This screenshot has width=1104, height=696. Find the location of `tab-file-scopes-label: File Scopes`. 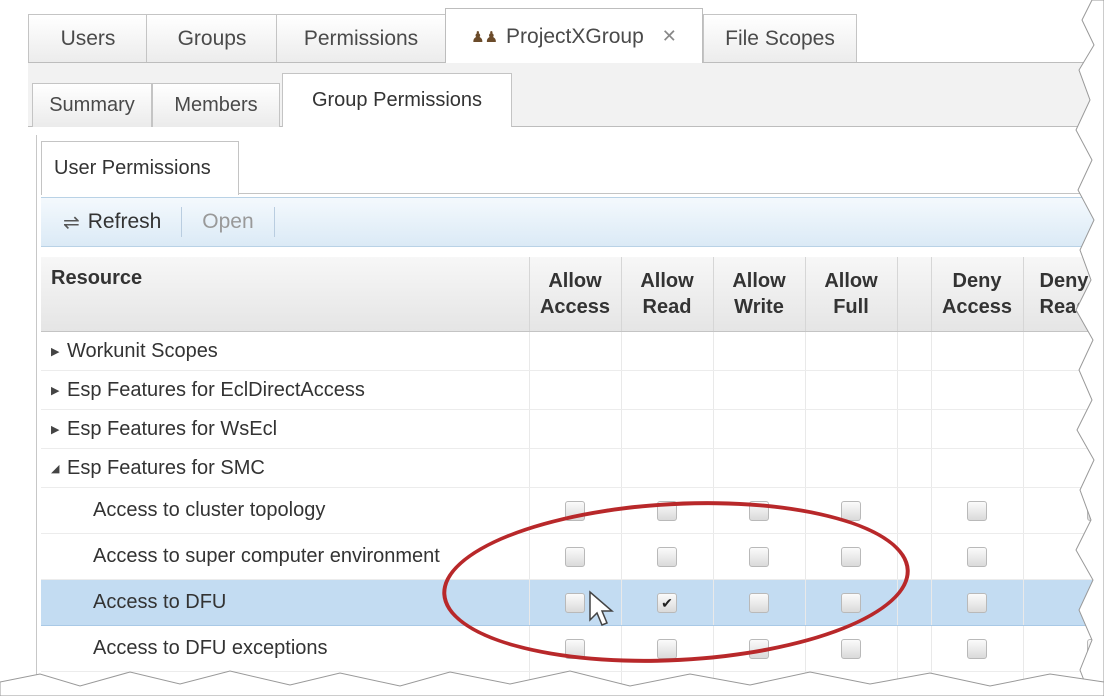

tab-file-scopes-label: File Scopes is located at coordinates (780, 38).